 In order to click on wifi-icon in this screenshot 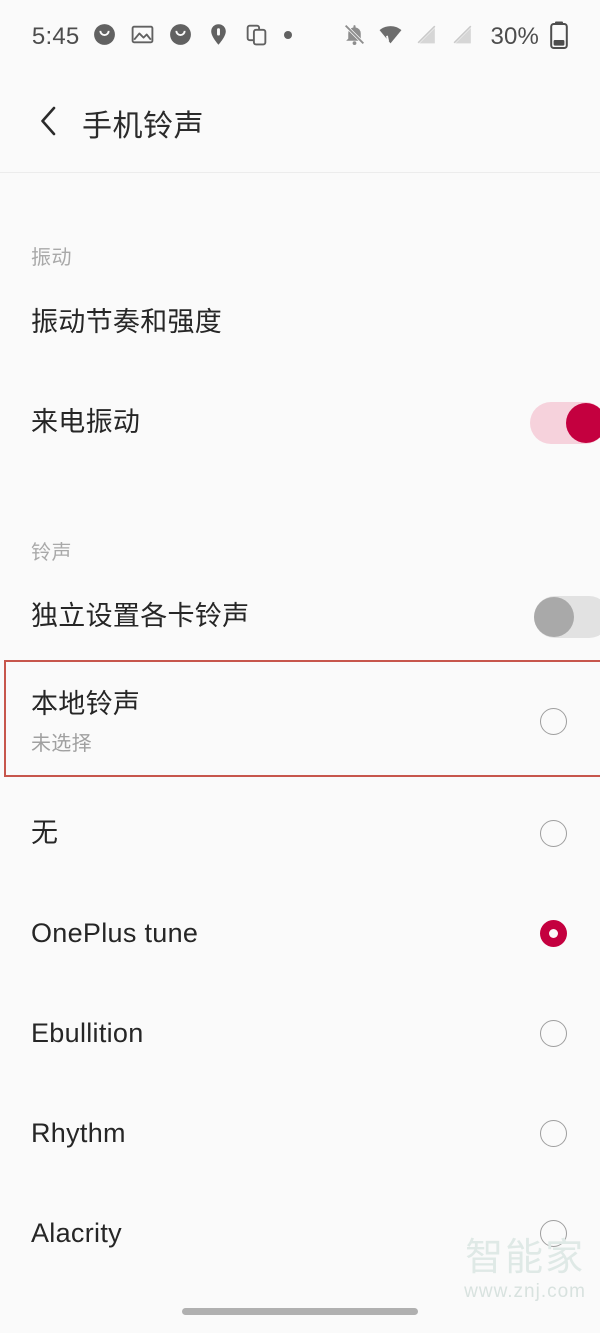, I will do `click(390, 37)`.